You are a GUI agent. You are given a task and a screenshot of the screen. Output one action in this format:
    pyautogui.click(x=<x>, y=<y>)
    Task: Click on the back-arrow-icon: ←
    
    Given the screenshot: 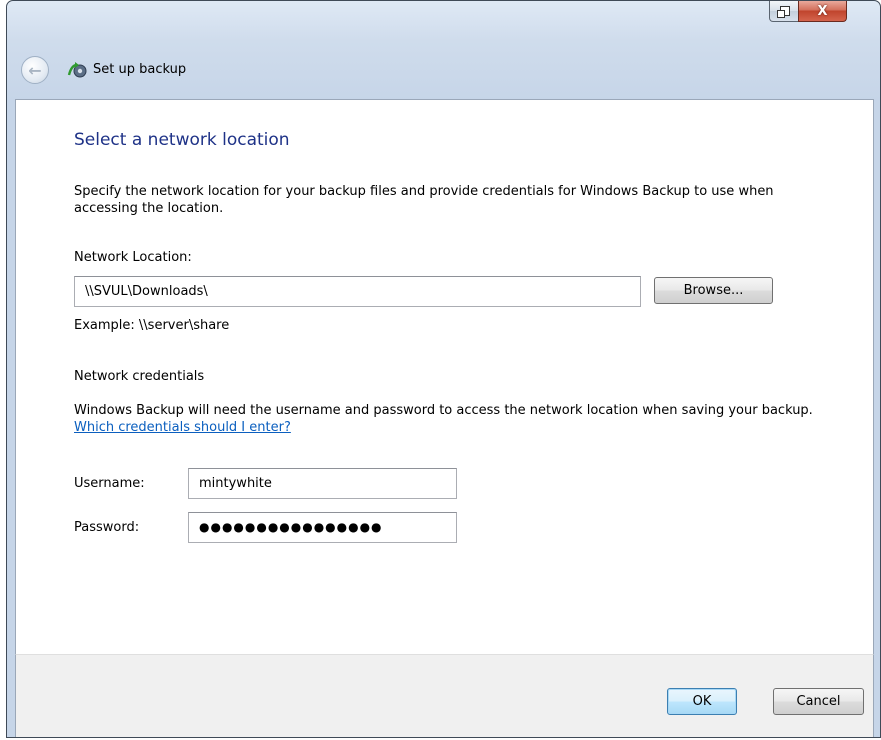 What is the action you would take?
    pyautogui.click(x=35, y=70)
    